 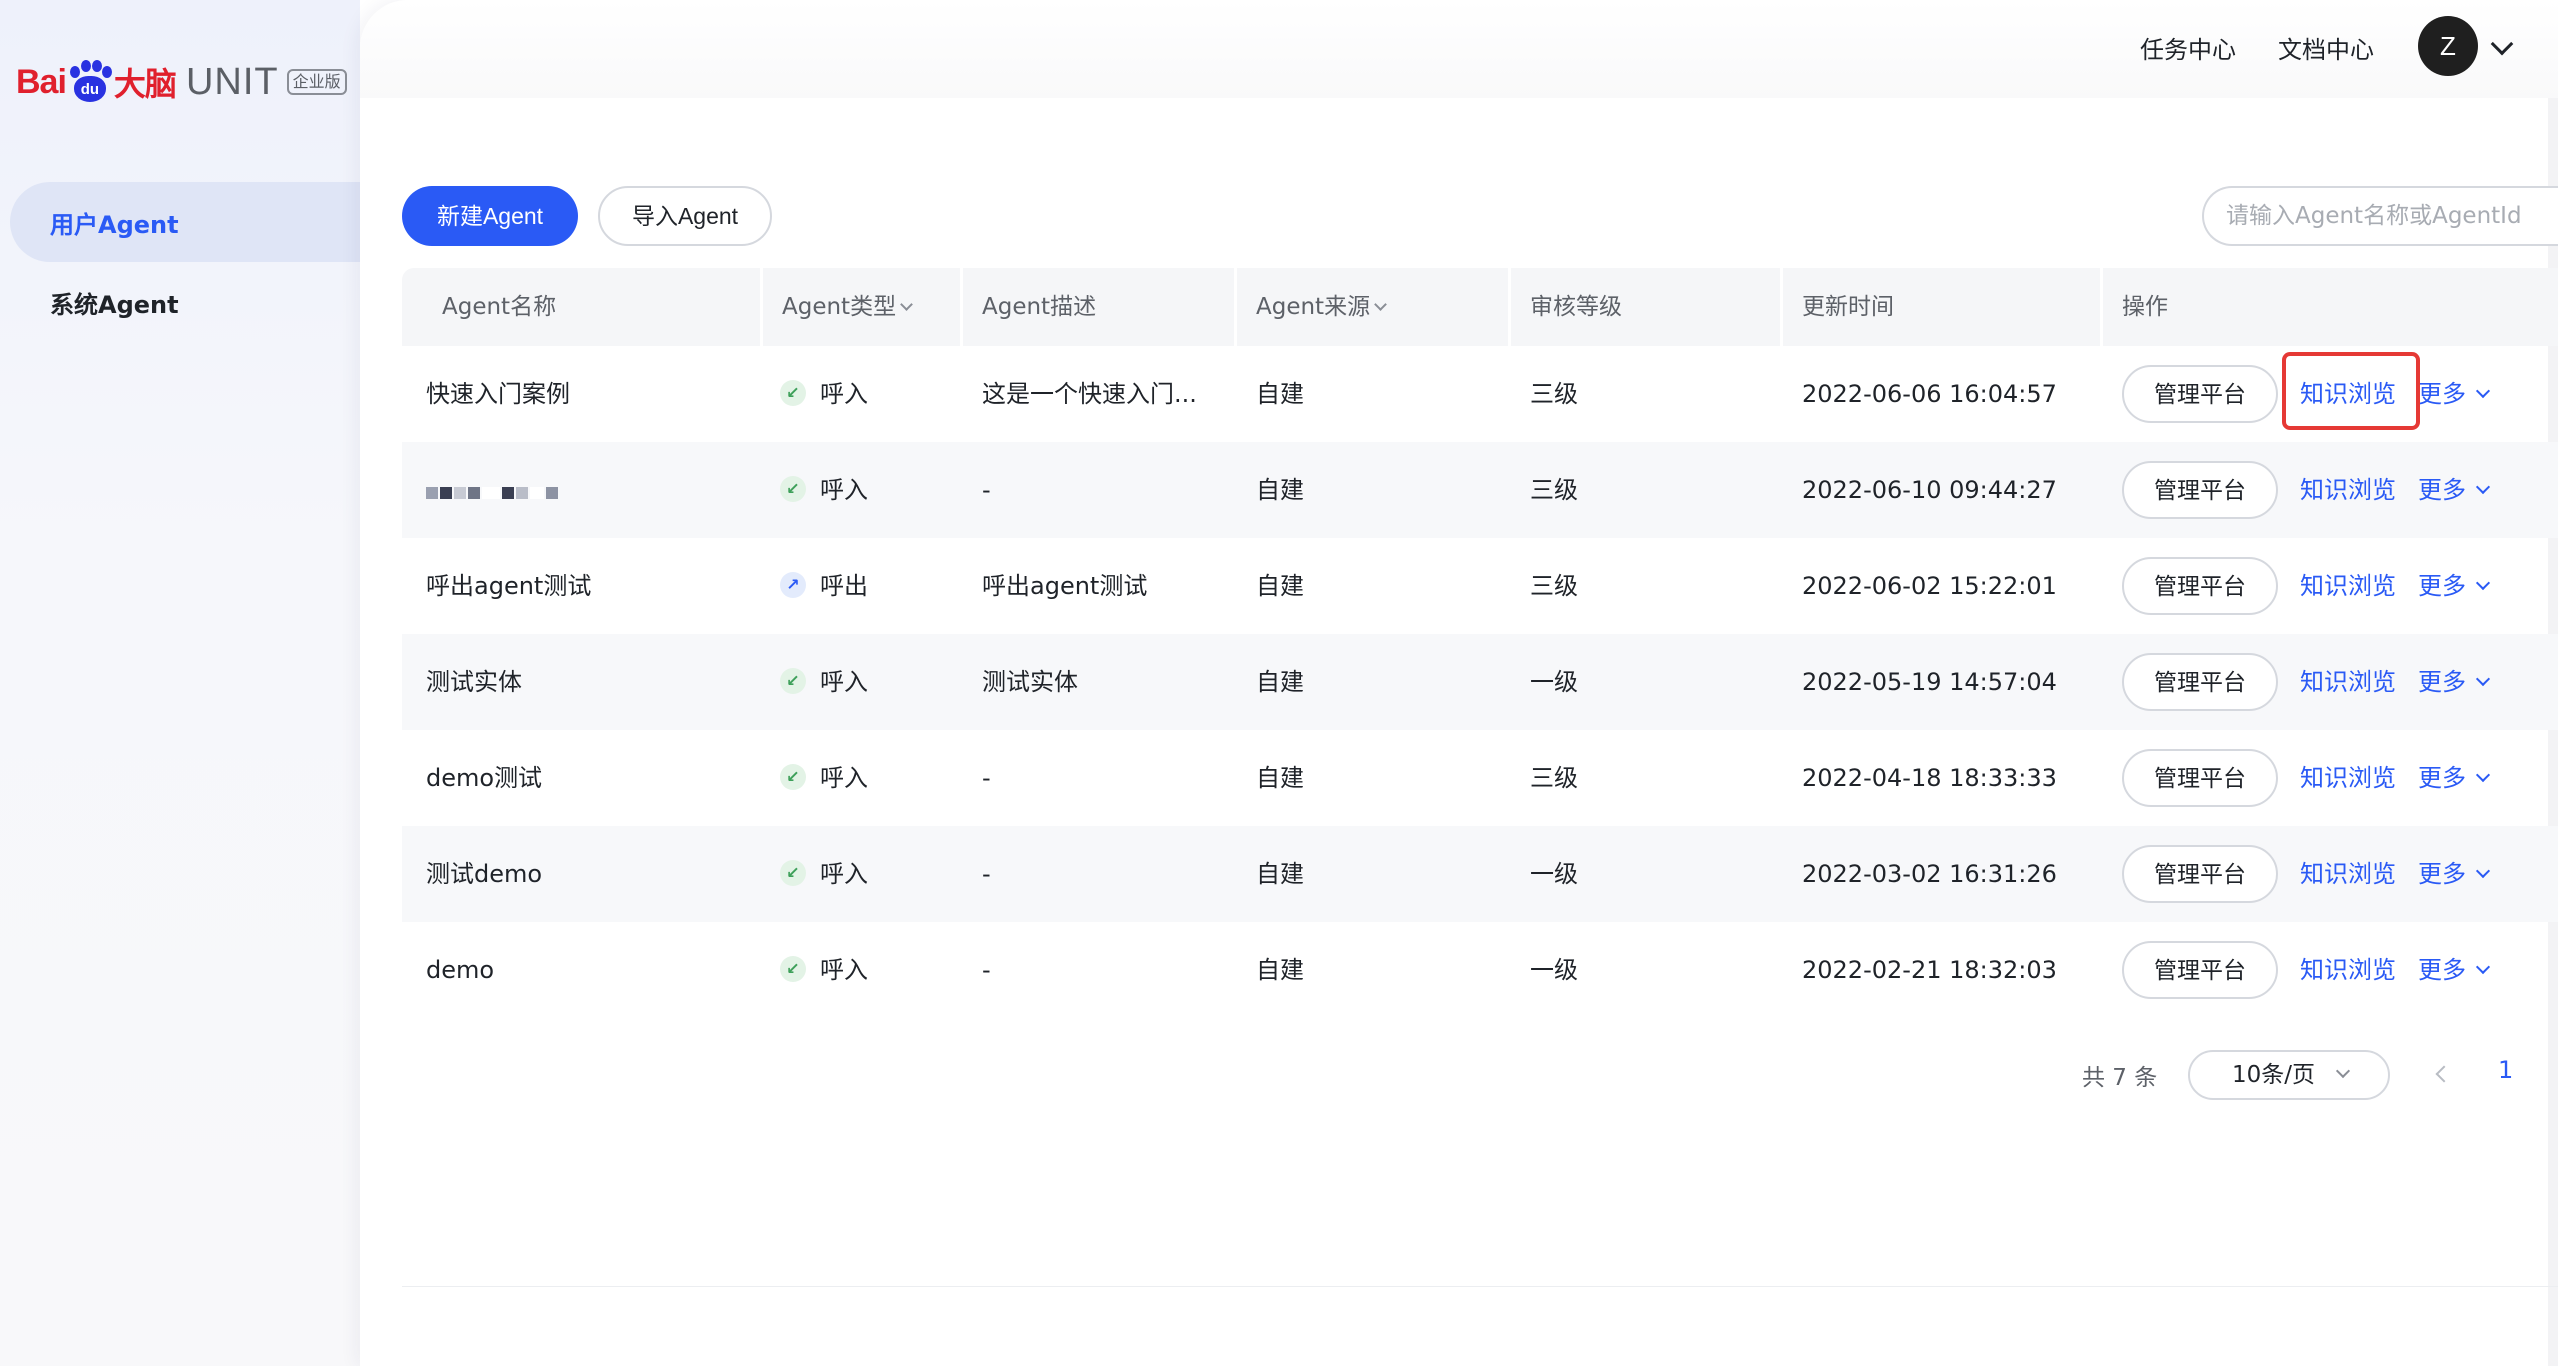 I want to click on logo-du-text: du, so click(x=89, y=89).